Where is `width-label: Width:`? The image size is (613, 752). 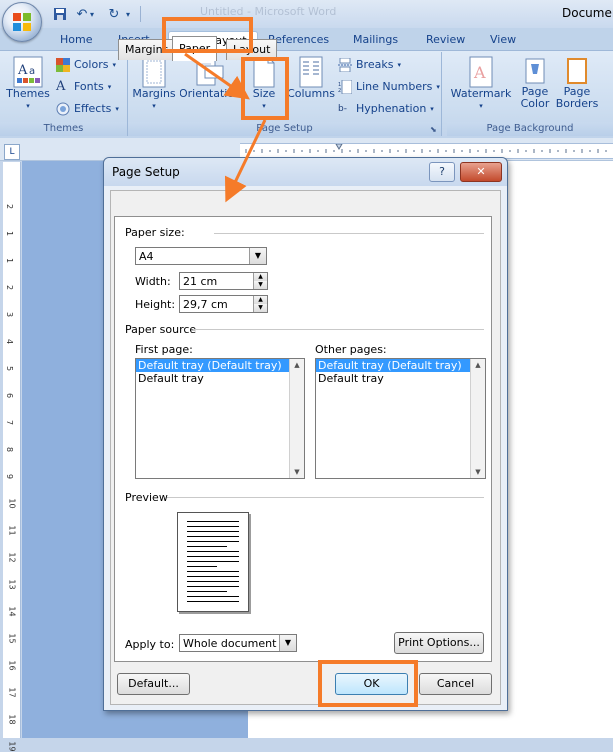 width-label: Width: is located at coordinates (153, 281).